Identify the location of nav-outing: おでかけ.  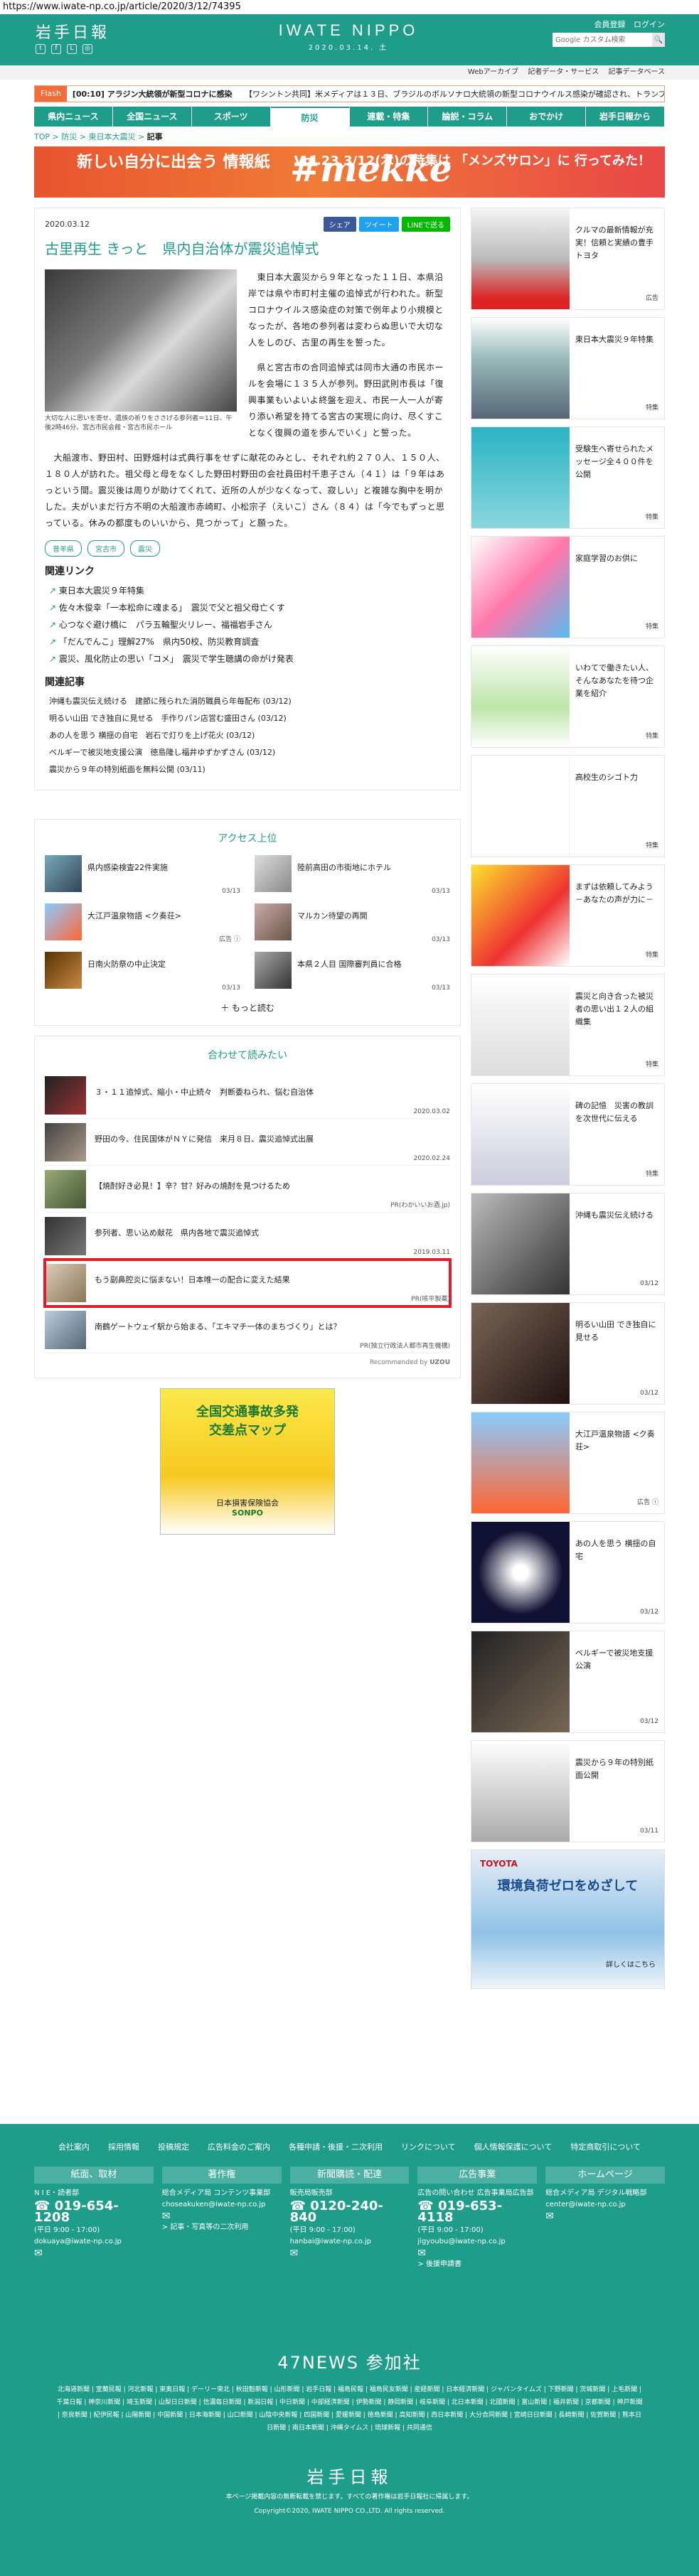
(547, 117).